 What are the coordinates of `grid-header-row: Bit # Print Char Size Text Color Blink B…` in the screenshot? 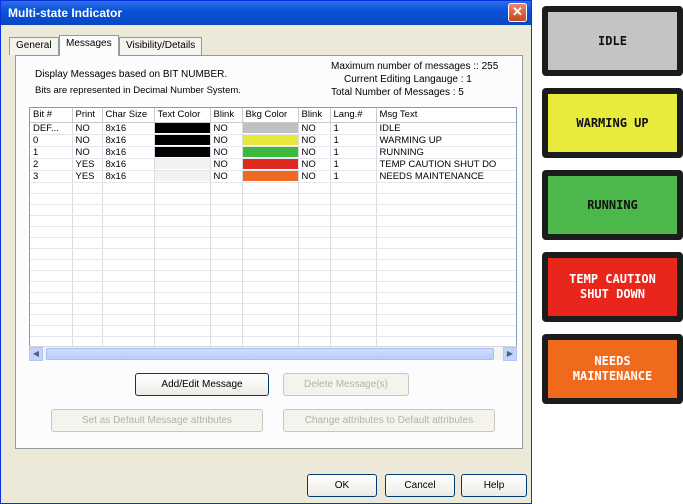 It's located at (273, 115).